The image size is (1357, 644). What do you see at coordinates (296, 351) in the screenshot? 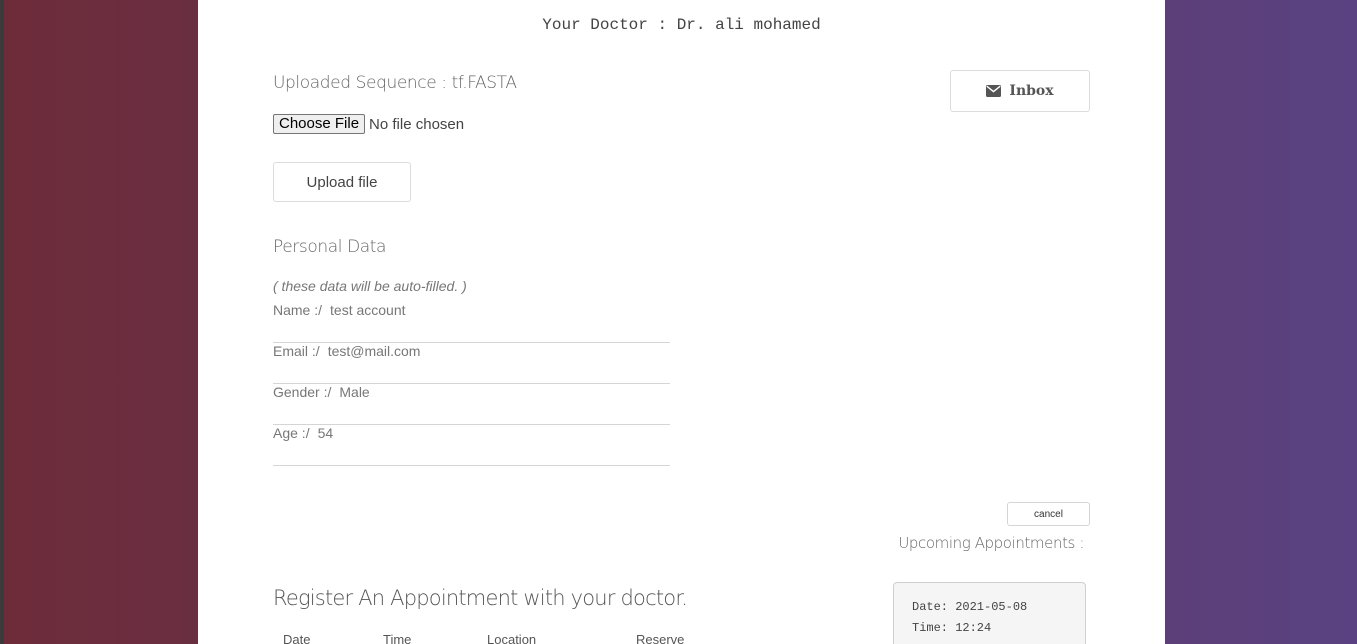
I see `email-label: Email :/` at bounding box center [296, 351].